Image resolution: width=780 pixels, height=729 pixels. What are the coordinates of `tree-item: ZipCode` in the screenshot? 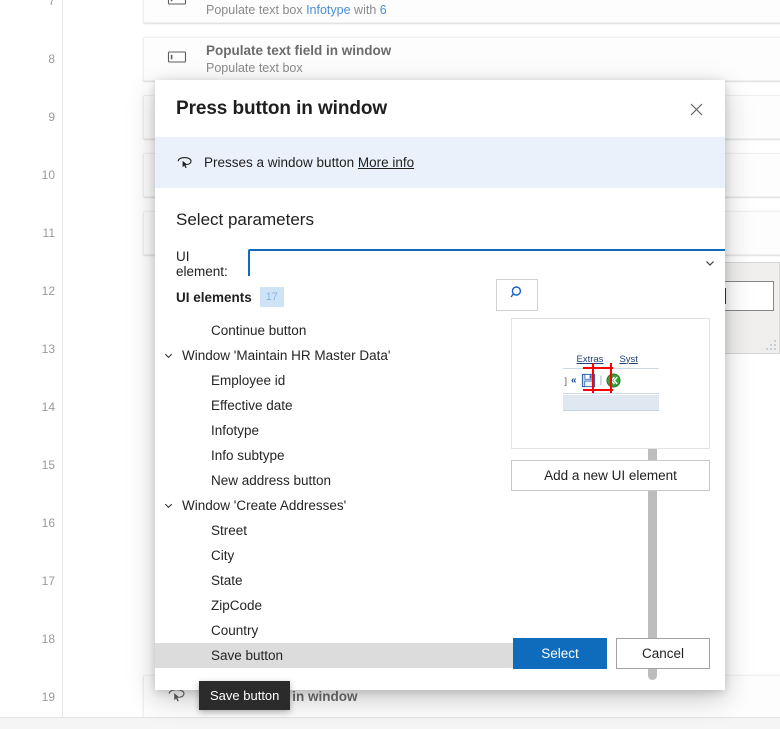 It's located at (355, 605).